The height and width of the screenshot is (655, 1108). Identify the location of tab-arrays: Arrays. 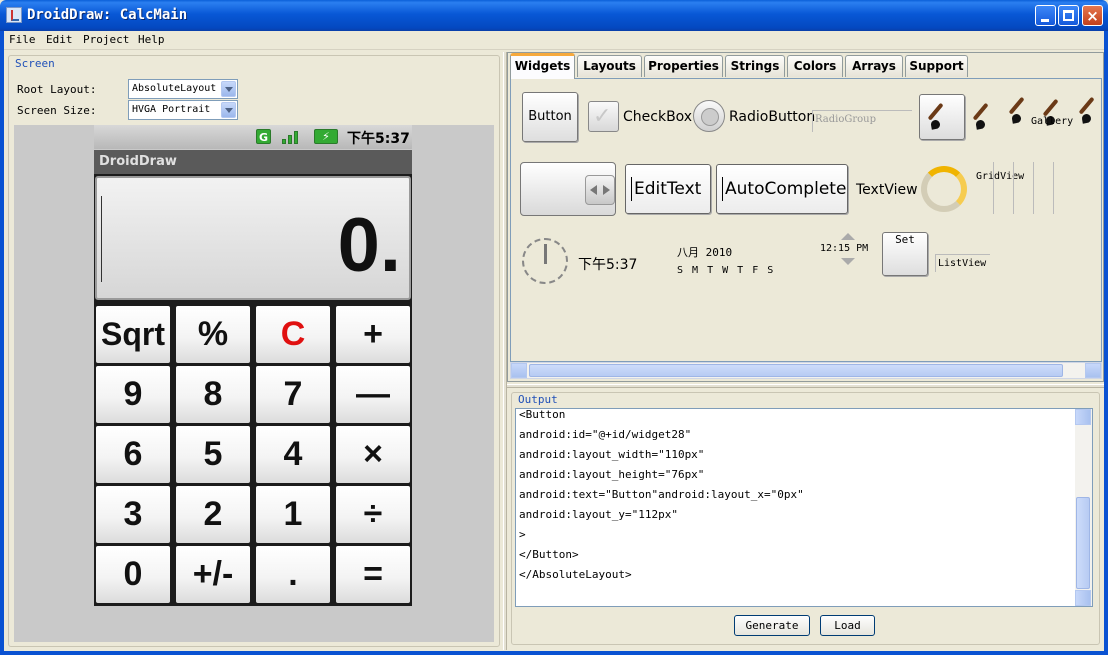
(874, 66).